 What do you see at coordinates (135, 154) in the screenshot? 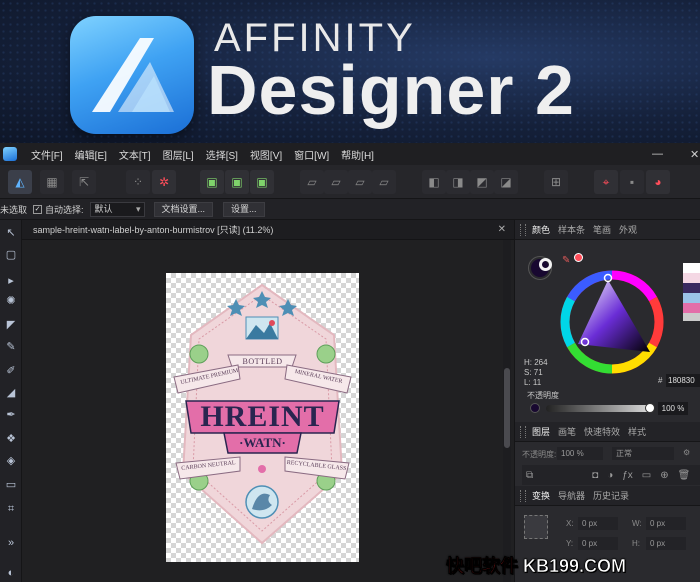
I see `menu-text: 文本[T]` at bounding box center [135, 154].